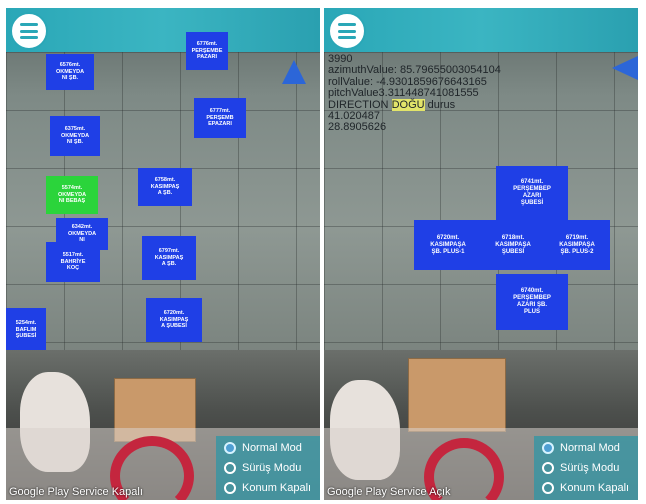 This screenshot has height=504, width=646. I want to click on ar-location-tag: 6776mt. PERŞEMBE PAZARI, so click(207, 51).